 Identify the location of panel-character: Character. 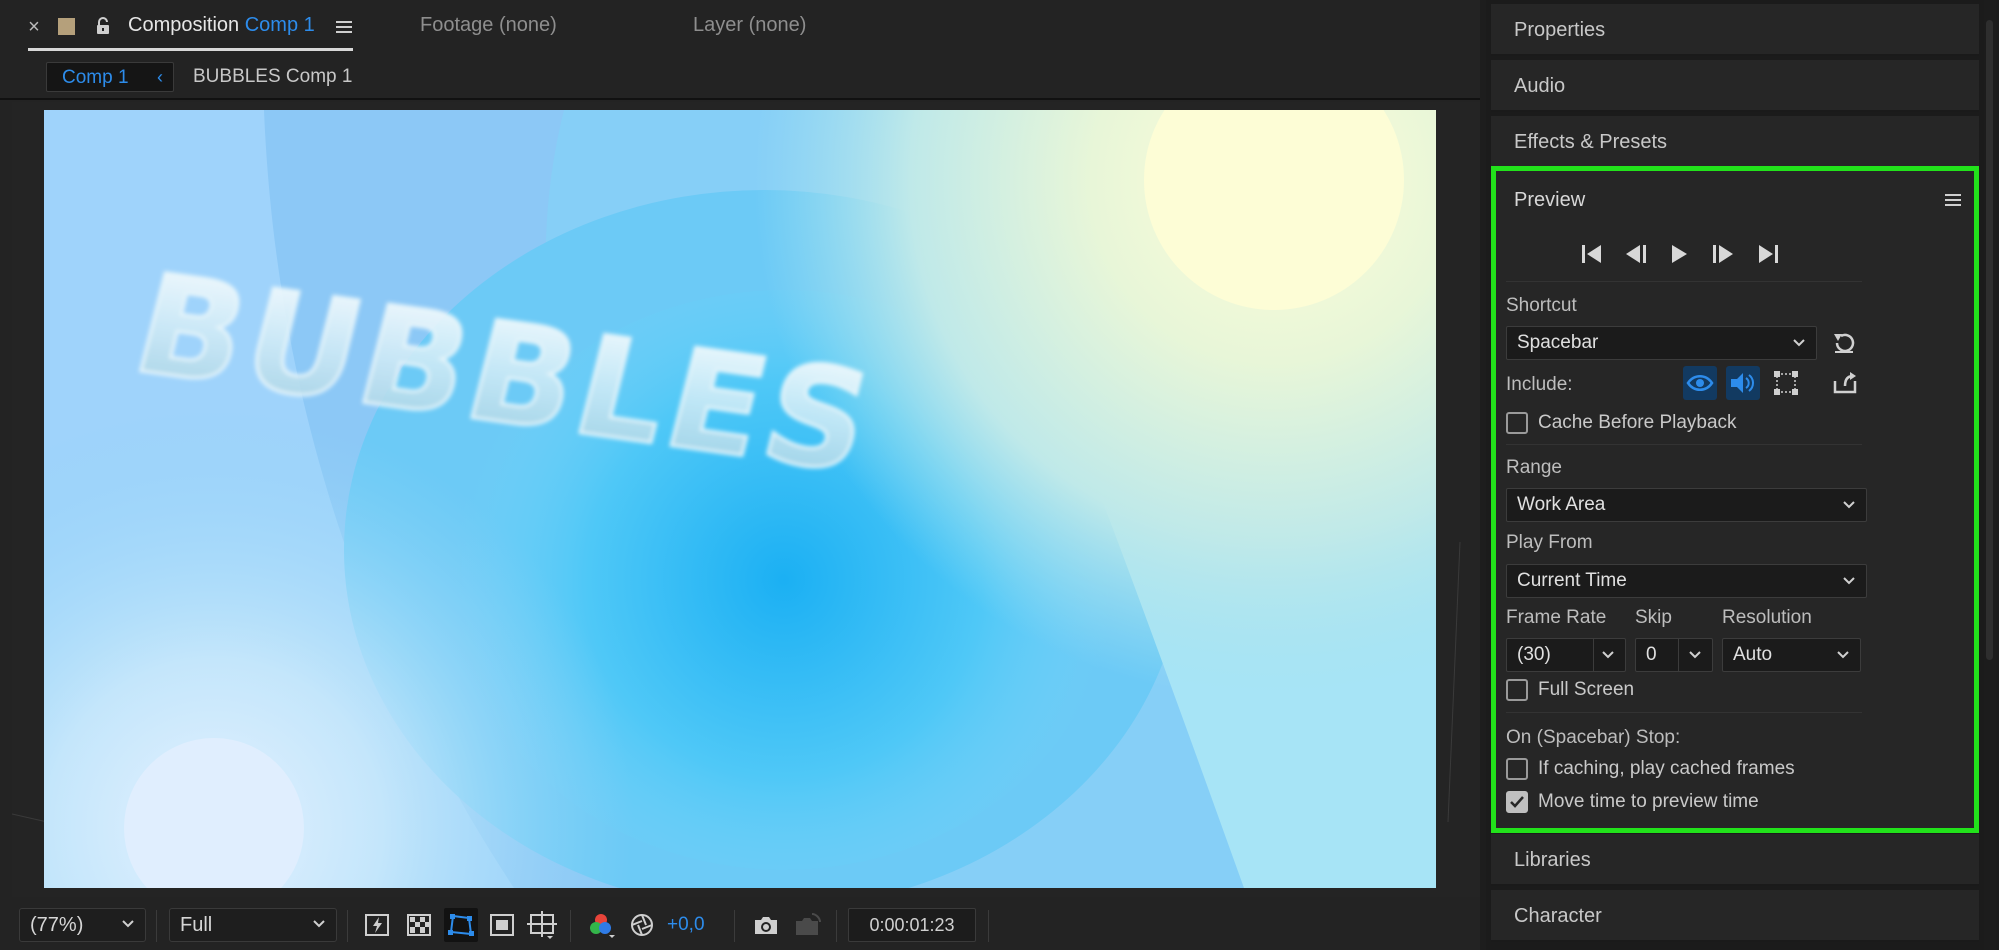
(1735, 916).